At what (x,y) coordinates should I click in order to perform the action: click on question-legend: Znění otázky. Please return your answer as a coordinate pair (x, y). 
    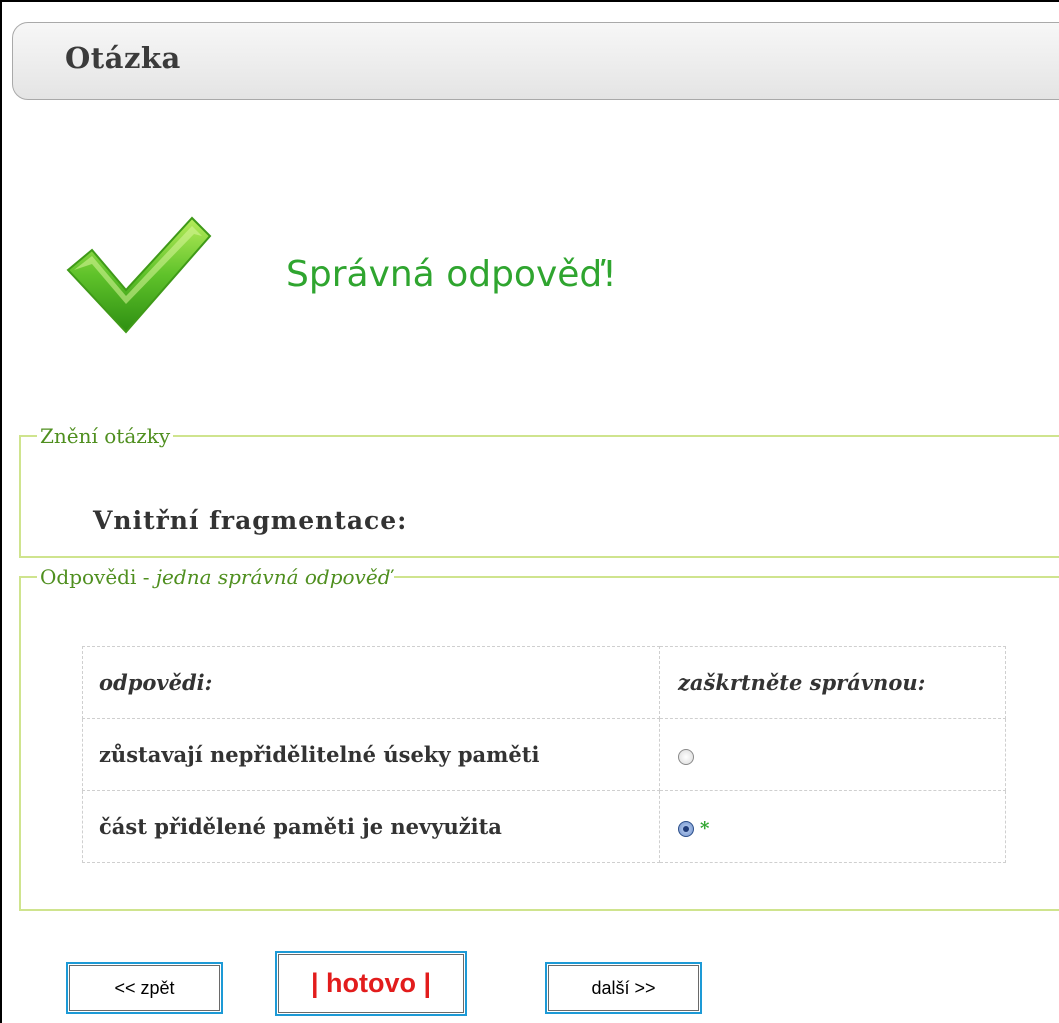
    Looking at the image, I should click on (105, 436).